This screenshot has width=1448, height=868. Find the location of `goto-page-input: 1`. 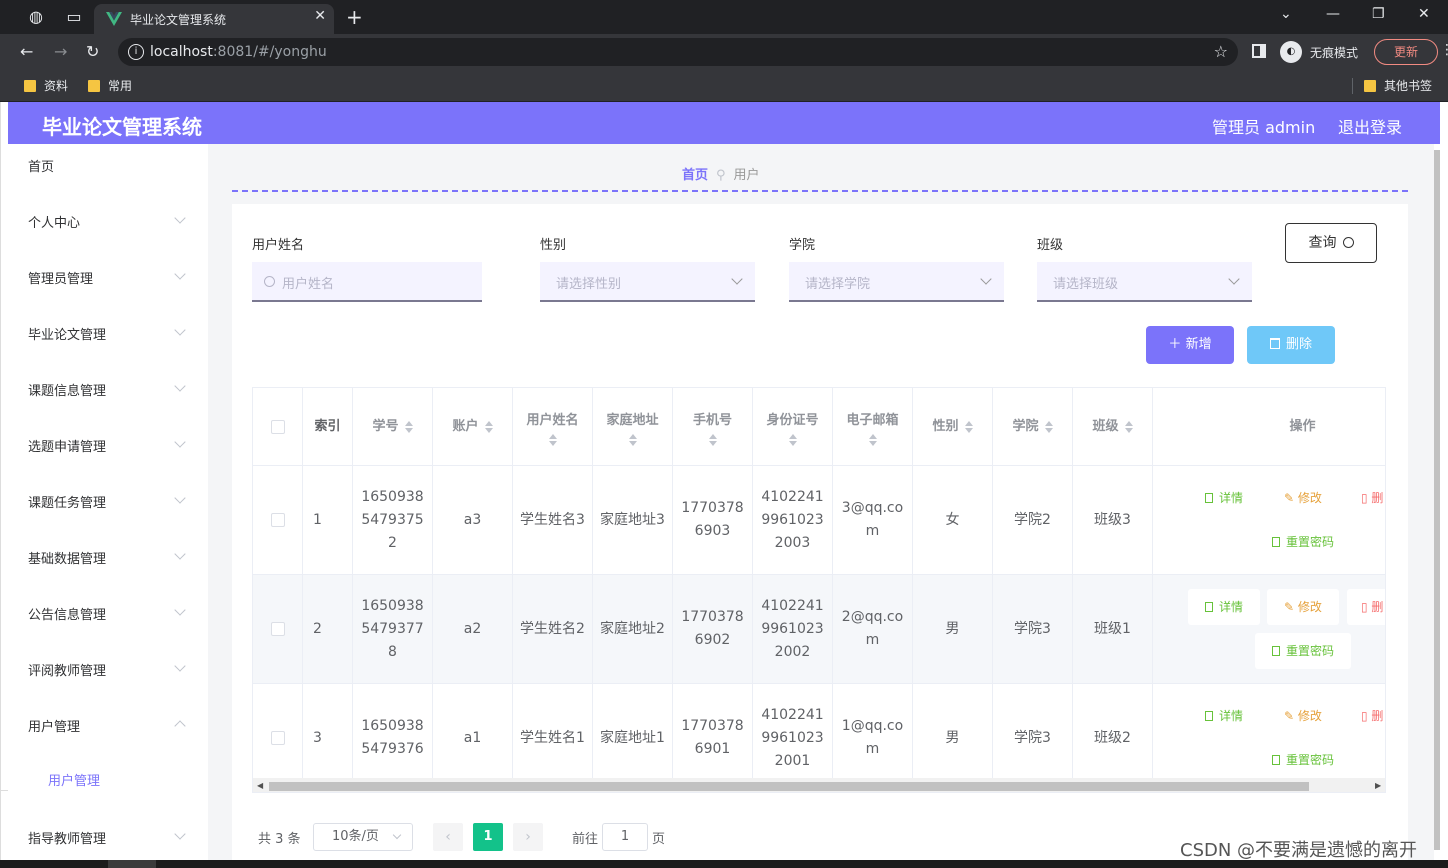

goto-page-input: 1 is located at coordinates (625, 837).